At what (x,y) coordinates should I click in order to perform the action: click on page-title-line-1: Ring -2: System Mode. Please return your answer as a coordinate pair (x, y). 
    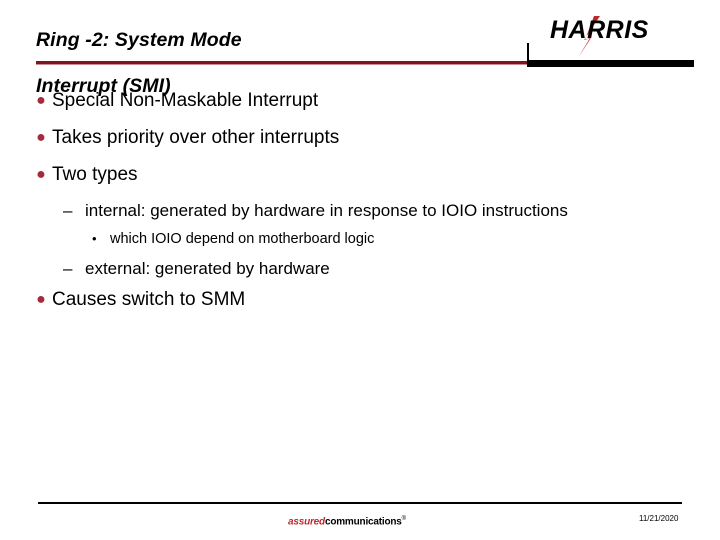
    Looking at the image, I should click on (139, 40).